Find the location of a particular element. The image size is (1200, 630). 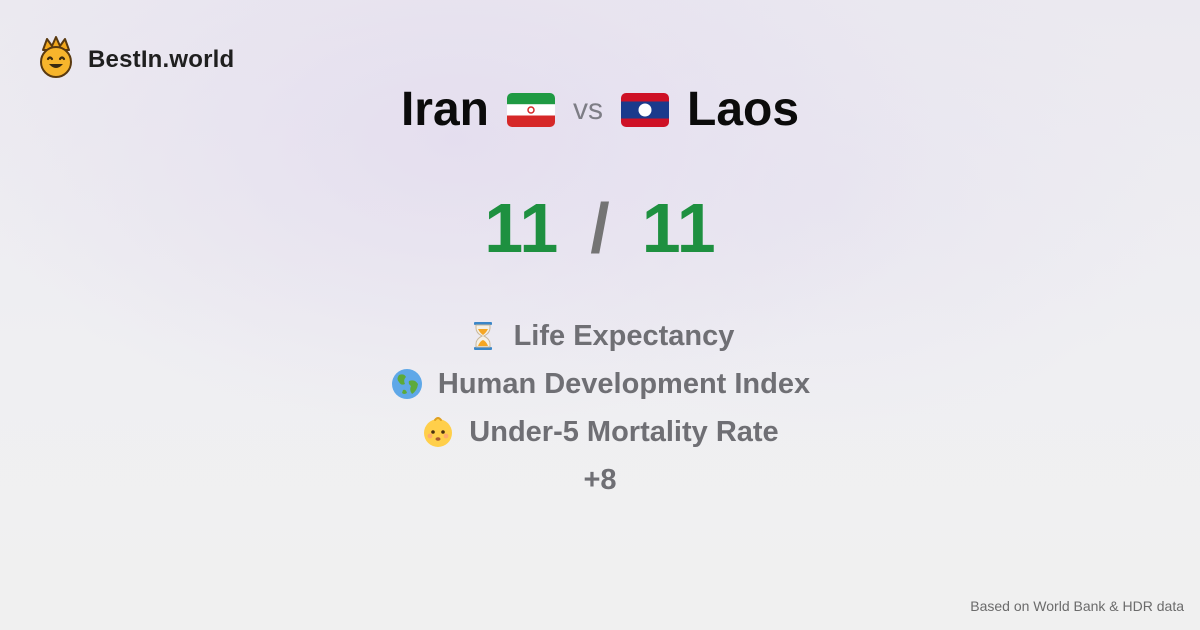

globe-icon is located at coordinates (407, 384).